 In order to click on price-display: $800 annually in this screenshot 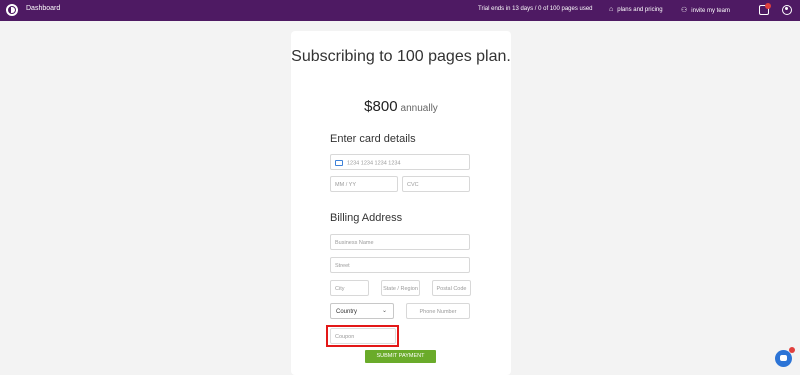, I will do `click(401, 107)`.